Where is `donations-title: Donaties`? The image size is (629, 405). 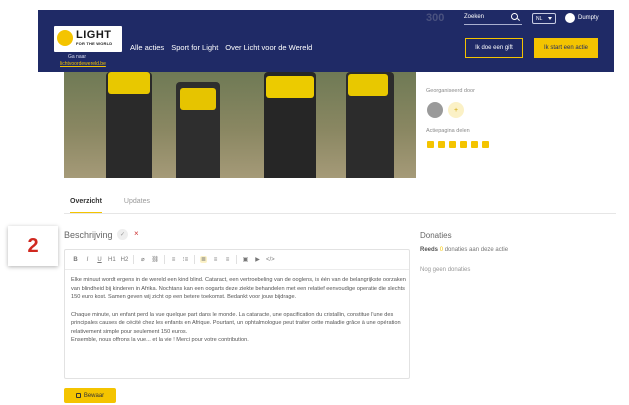 donations-title: Donaties is located at coordinates (436, 235).